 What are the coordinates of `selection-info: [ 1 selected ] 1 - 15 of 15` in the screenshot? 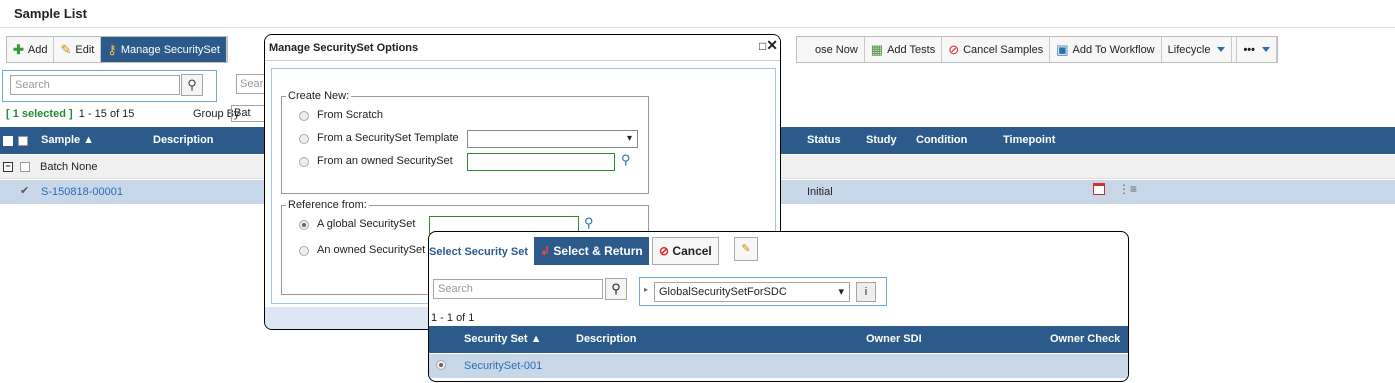 It's located at (70, 114).